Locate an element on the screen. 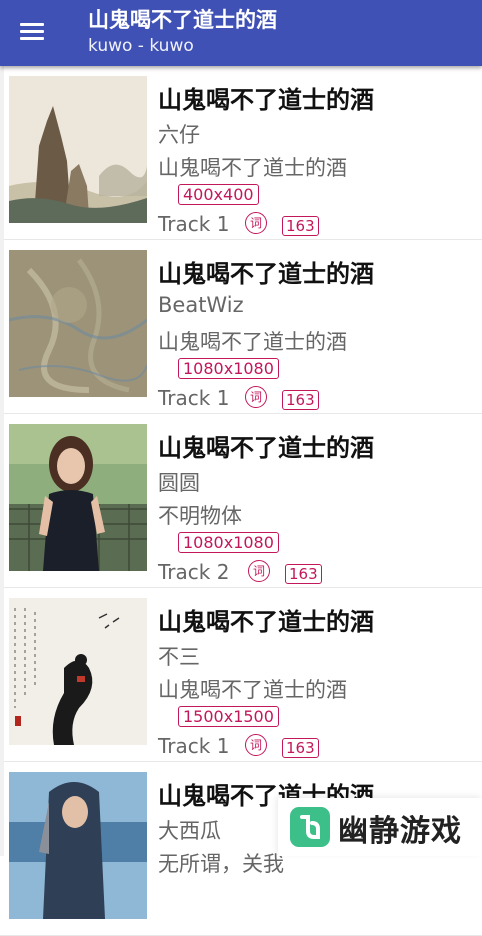 Image resolution: width=482 pixels, height=936 pixels. scroll-edge is located at coordinates (2, 461).